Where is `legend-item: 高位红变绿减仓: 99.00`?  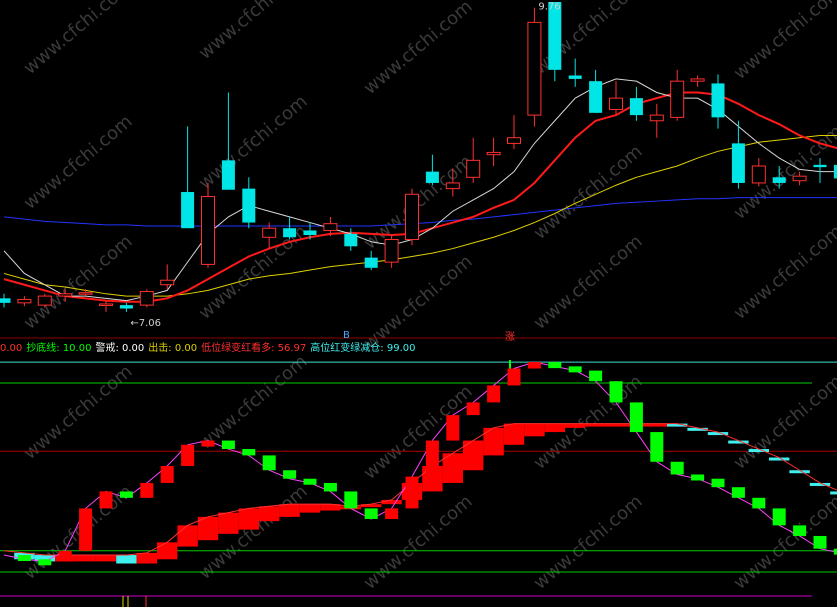
legend-item: 高位红变绿减仓: 99.00 is located at coordinates (363, 348).